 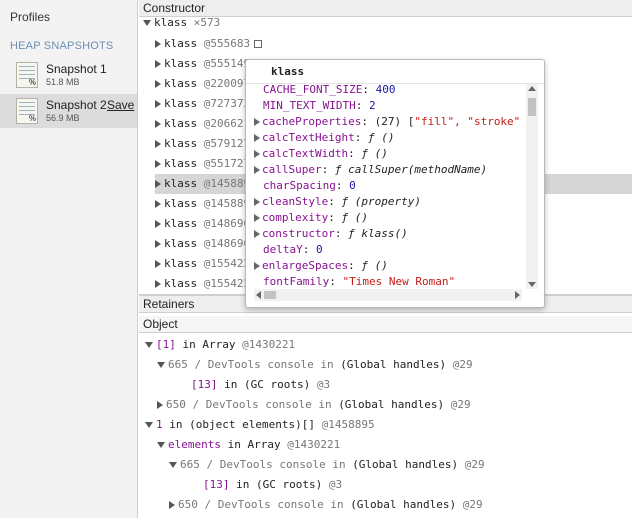 I want to click on popover-property-row: cacheProperties: (27) ["fill", "stroke", so click(x=389, y=122).